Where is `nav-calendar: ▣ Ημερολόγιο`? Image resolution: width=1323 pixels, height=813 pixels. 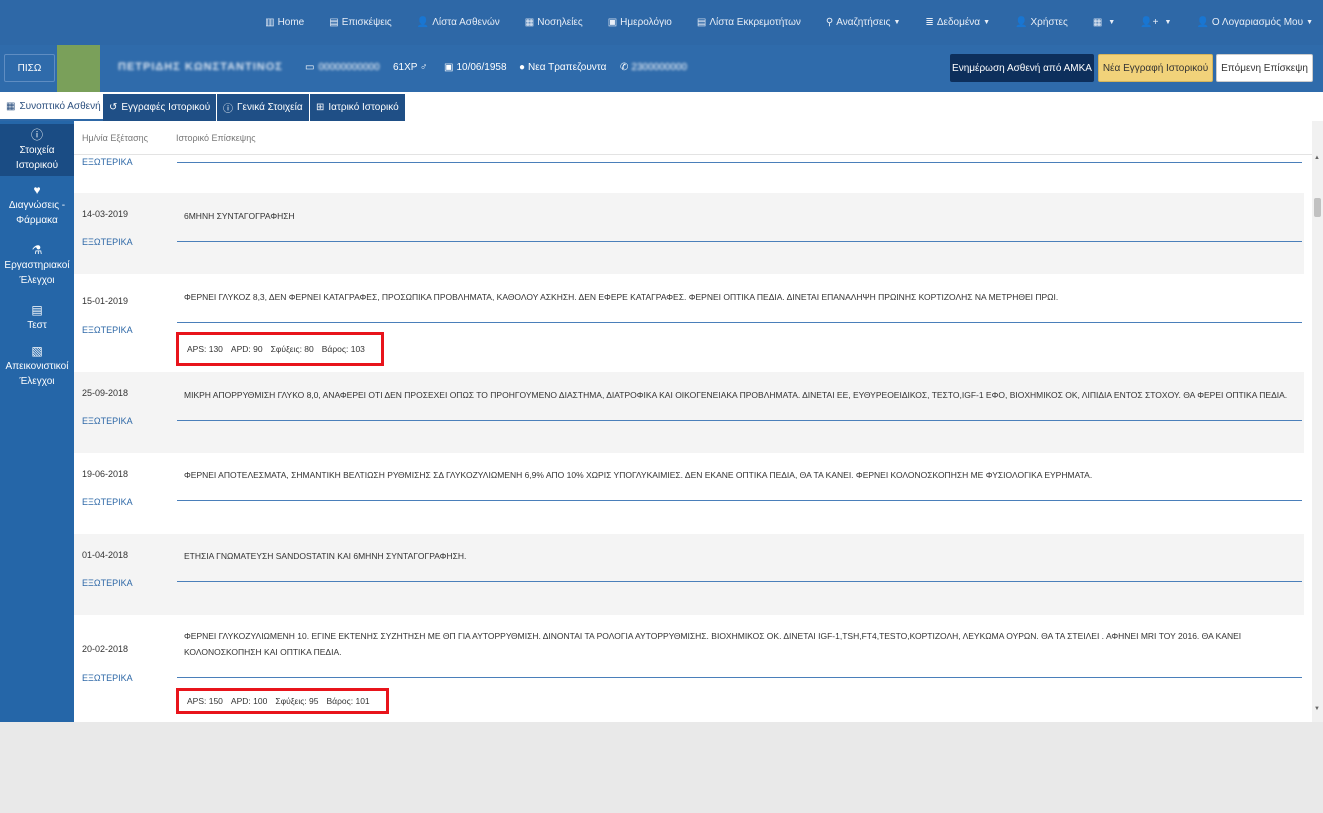
nav-calendar: ▣ Ημερολόγιο is located at coordinates (640, 22).